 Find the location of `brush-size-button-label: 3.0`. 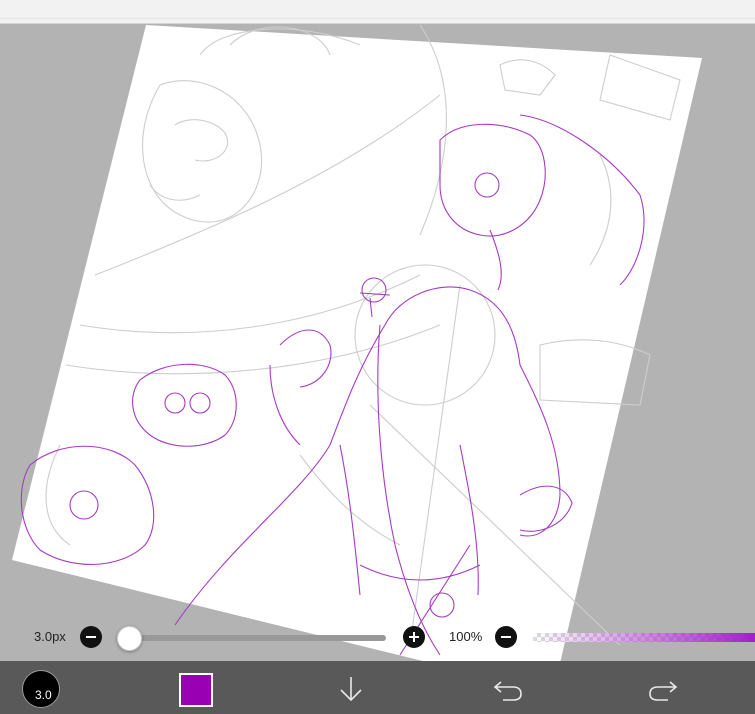

brush-size-button-label: 3.0 is located at coordinates (43, 695).